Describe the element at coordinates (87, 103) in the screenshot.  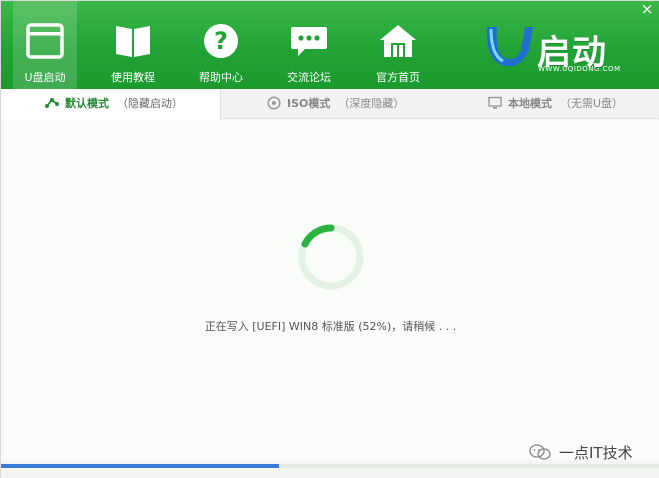
I see `tab-label: 默认模式` at that location.